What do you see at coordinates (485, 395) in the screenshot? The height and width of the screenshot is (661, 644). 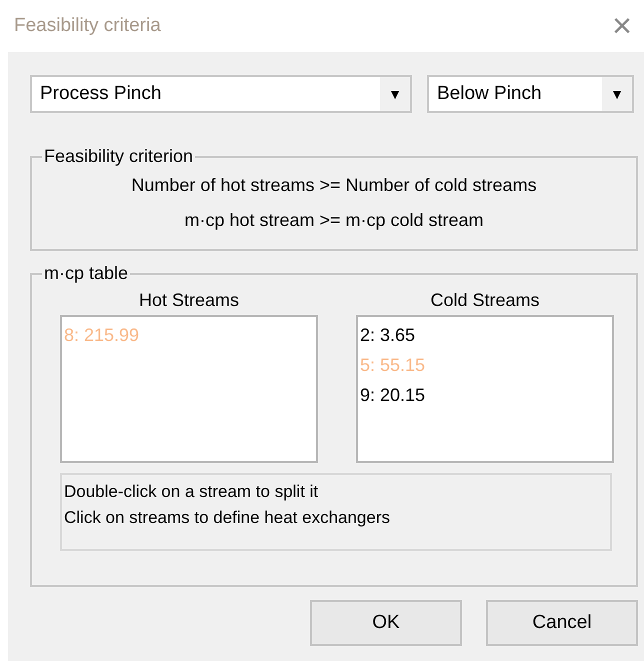 I see `stream-item: 9: 20.15` at bounding box center [485, 395].